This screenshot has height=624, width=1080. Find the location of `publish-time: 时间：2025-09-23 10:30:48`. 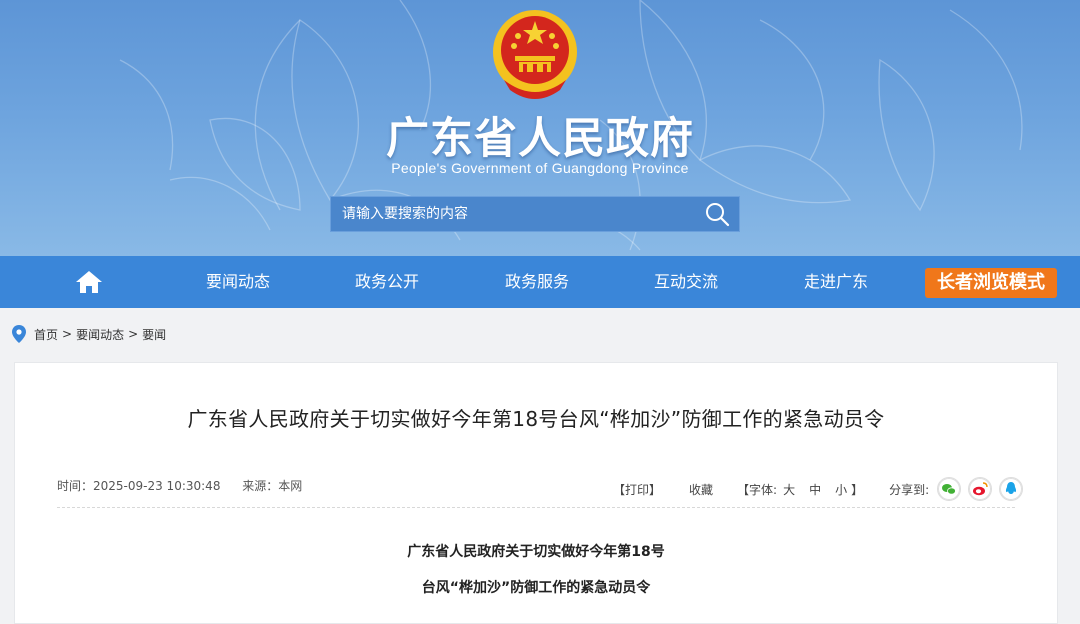

publish-time: 时间：2025-09-23 10:30:48 is located at coordinates (139, 486).